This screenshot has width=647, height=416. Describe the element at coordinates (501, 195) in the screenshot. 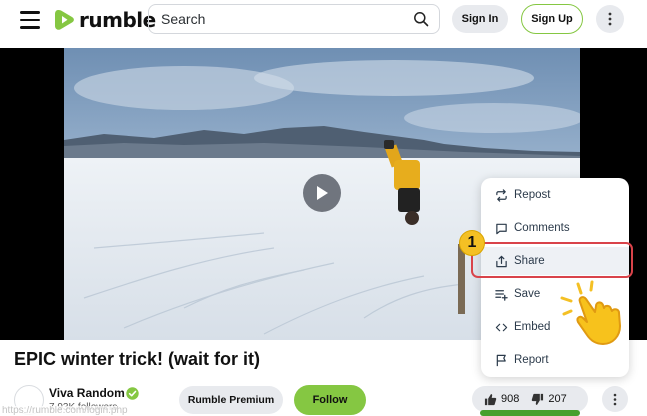

I see `repost-icon` at that location.